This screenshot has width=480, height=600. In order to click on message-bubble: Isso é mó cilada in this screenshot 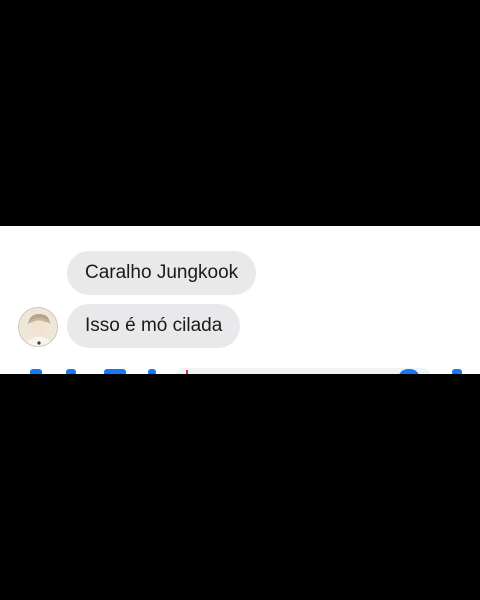, I will do `click(154, 326)`.